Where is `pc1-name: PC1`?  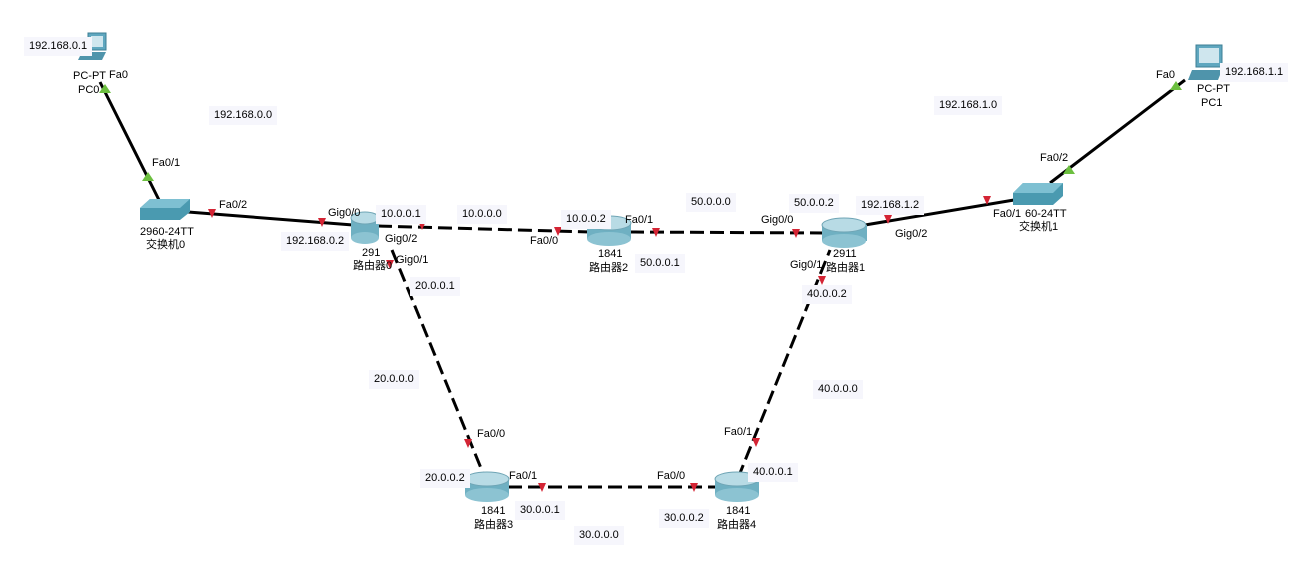 pc1-name: PC1 is located at coordinates (1212, 103).